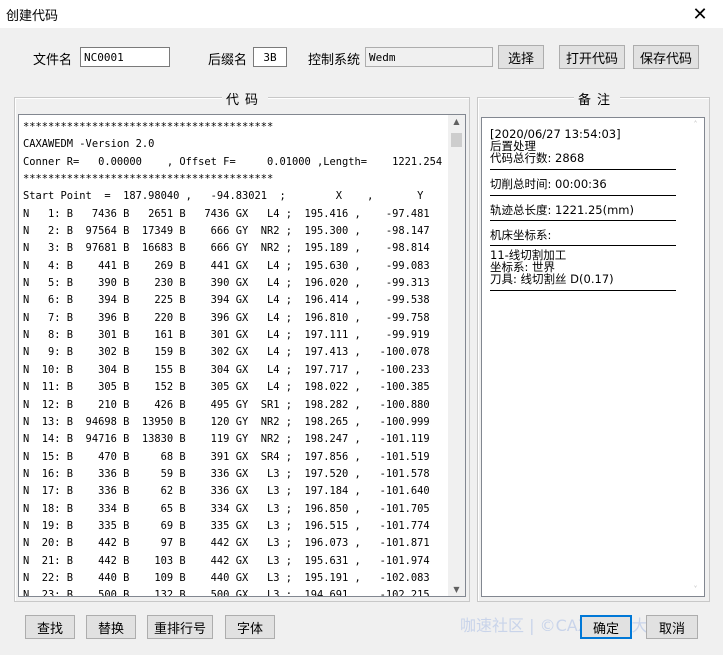 This screenshot has width=723, height=655. I want to click on note-line: 代码总行数: 2868, so click(537, 158).